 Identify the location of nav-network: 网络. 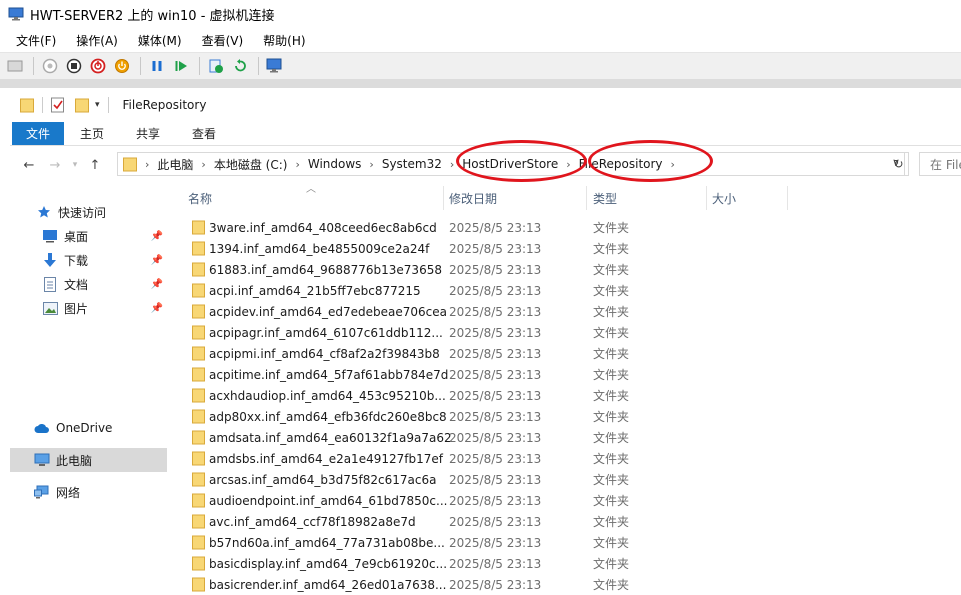
(88, 492).